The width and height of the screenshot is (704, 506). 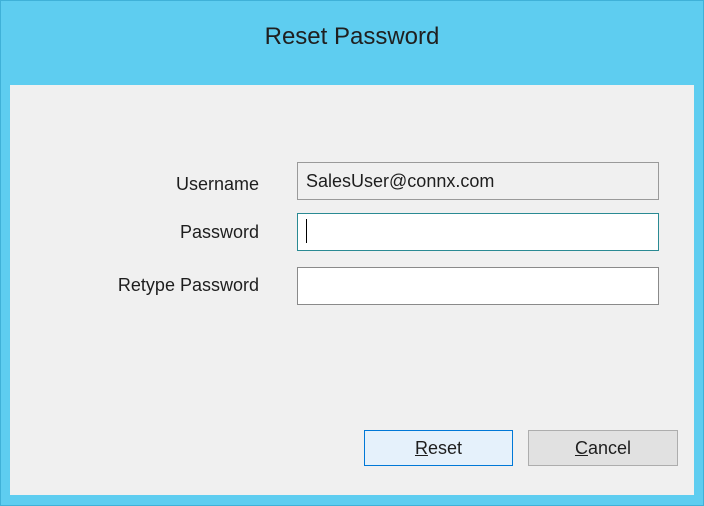 I want to click on reset-mnemonic: R, so click(x=421, y=448).